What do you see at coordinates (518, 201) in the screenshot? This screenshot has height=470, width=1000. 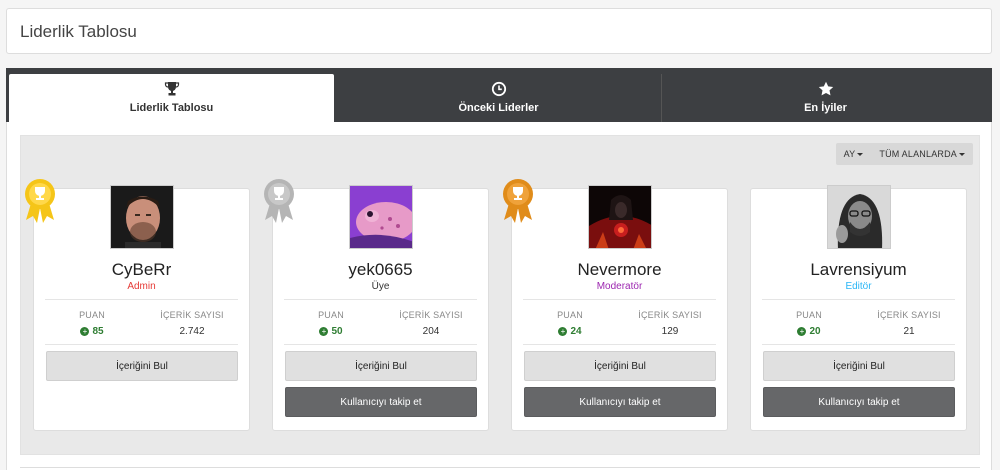 I see `bronze-medal-icon` at bounding box center [518, 201].